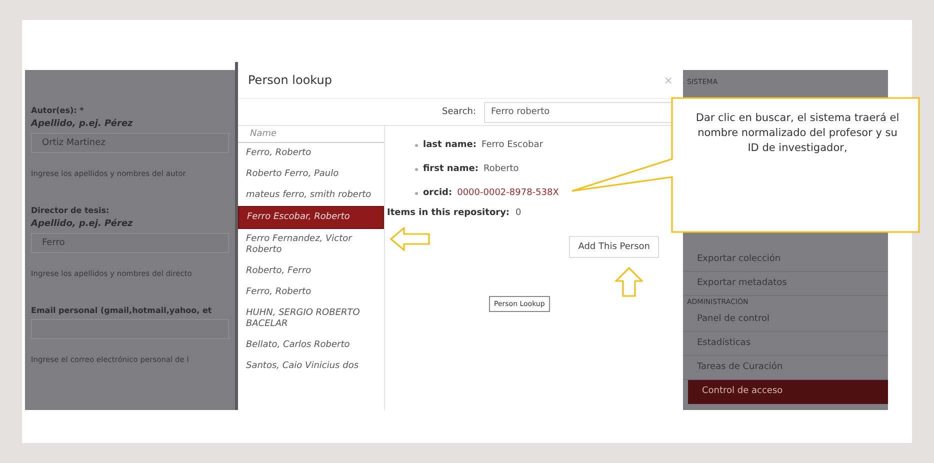 This screenshot has width=934, height=463. What do you see at coordinates (797, 133) in the screenshot?
I see `callout-text: Dar clic en buscar, el sistema traerá el nombre normalizado del profesor y su ID de investigador,` at bounding box center [797, 133].